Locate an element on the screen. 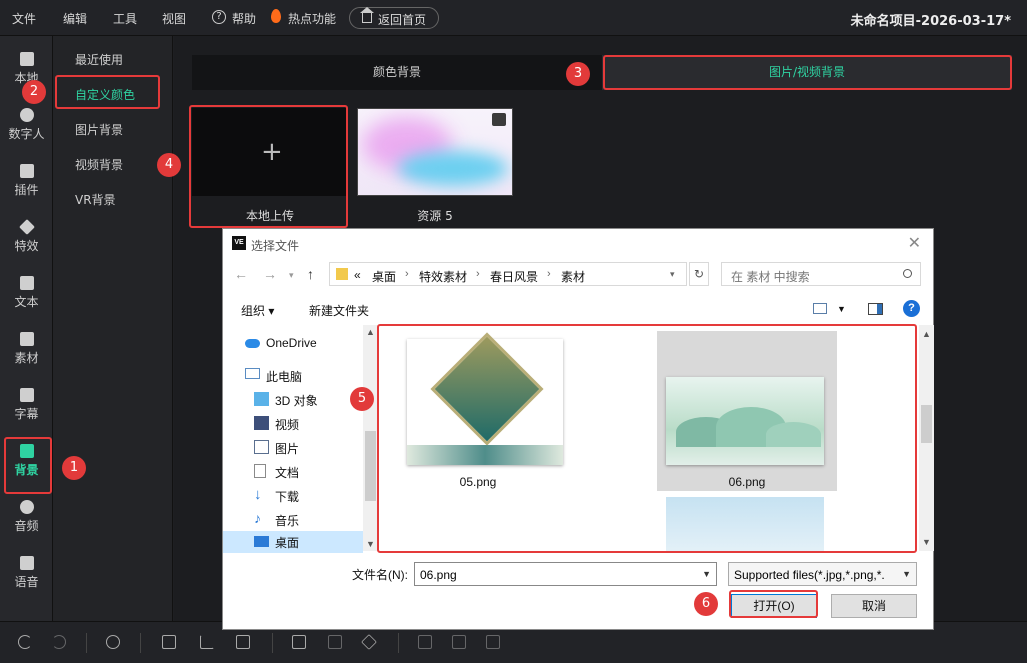 The height and width of the screenshot is (663, 1027). menu-view: 视图 is located at coordinates (174, 18).